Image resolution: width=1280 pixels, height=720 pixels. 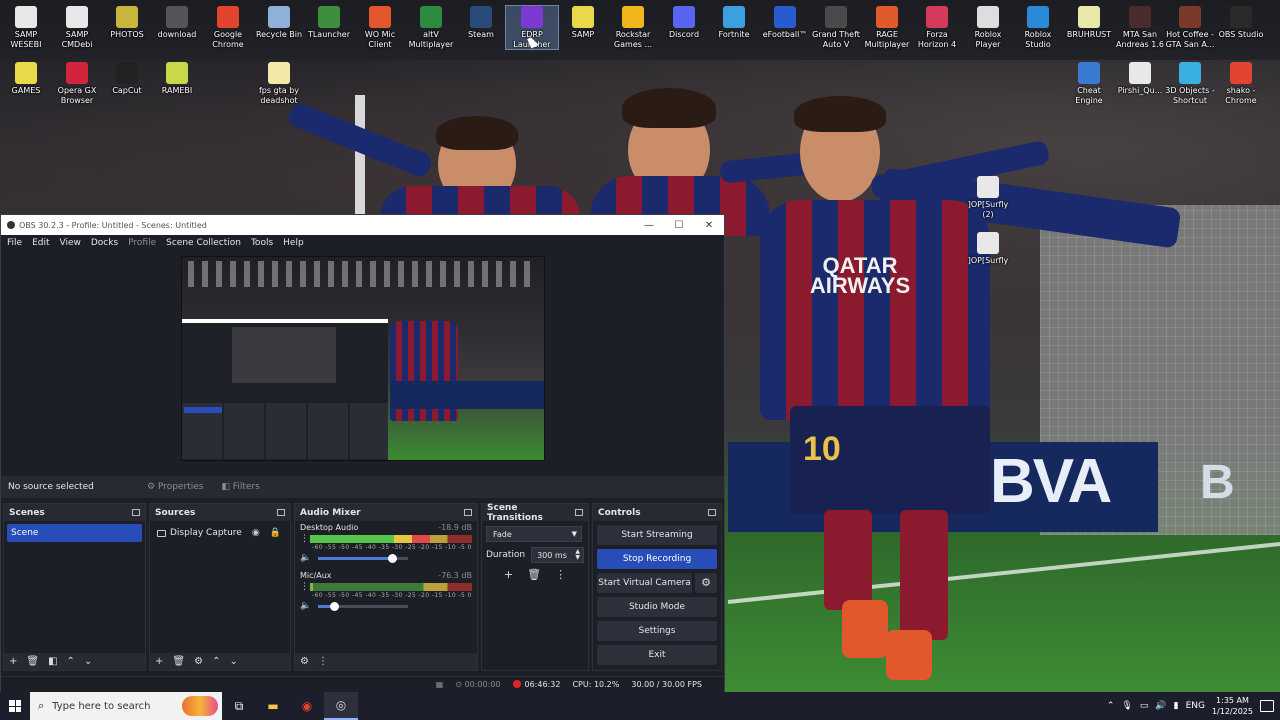 I want to click on volume-icon: 🔊, so click(x=1160, y=706).